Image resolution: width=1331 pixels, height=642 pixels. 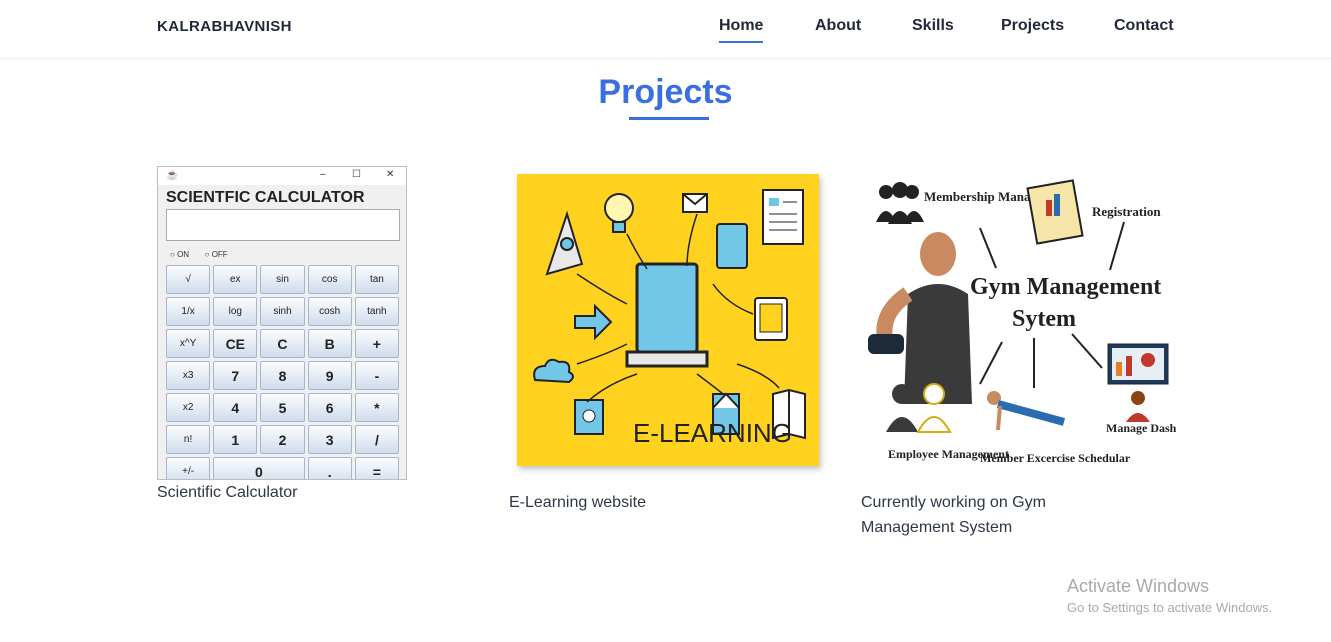 What do you see at coordinates (665, 92) in the screenshot?
I see `section-title: Projects` at bounding box center [665, 92].